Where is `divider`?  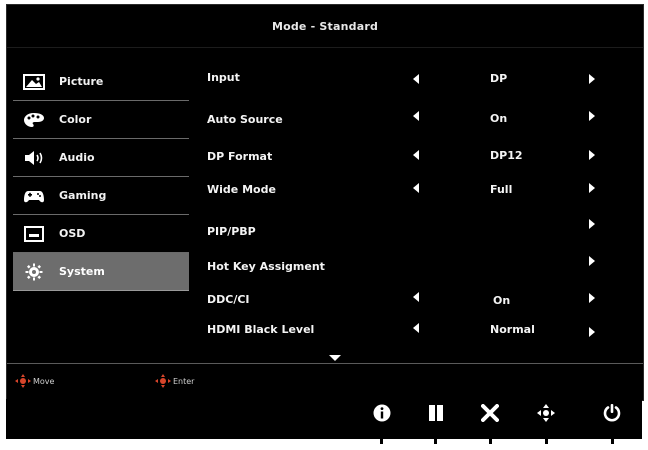
divider is located at coordinates (325, 363).